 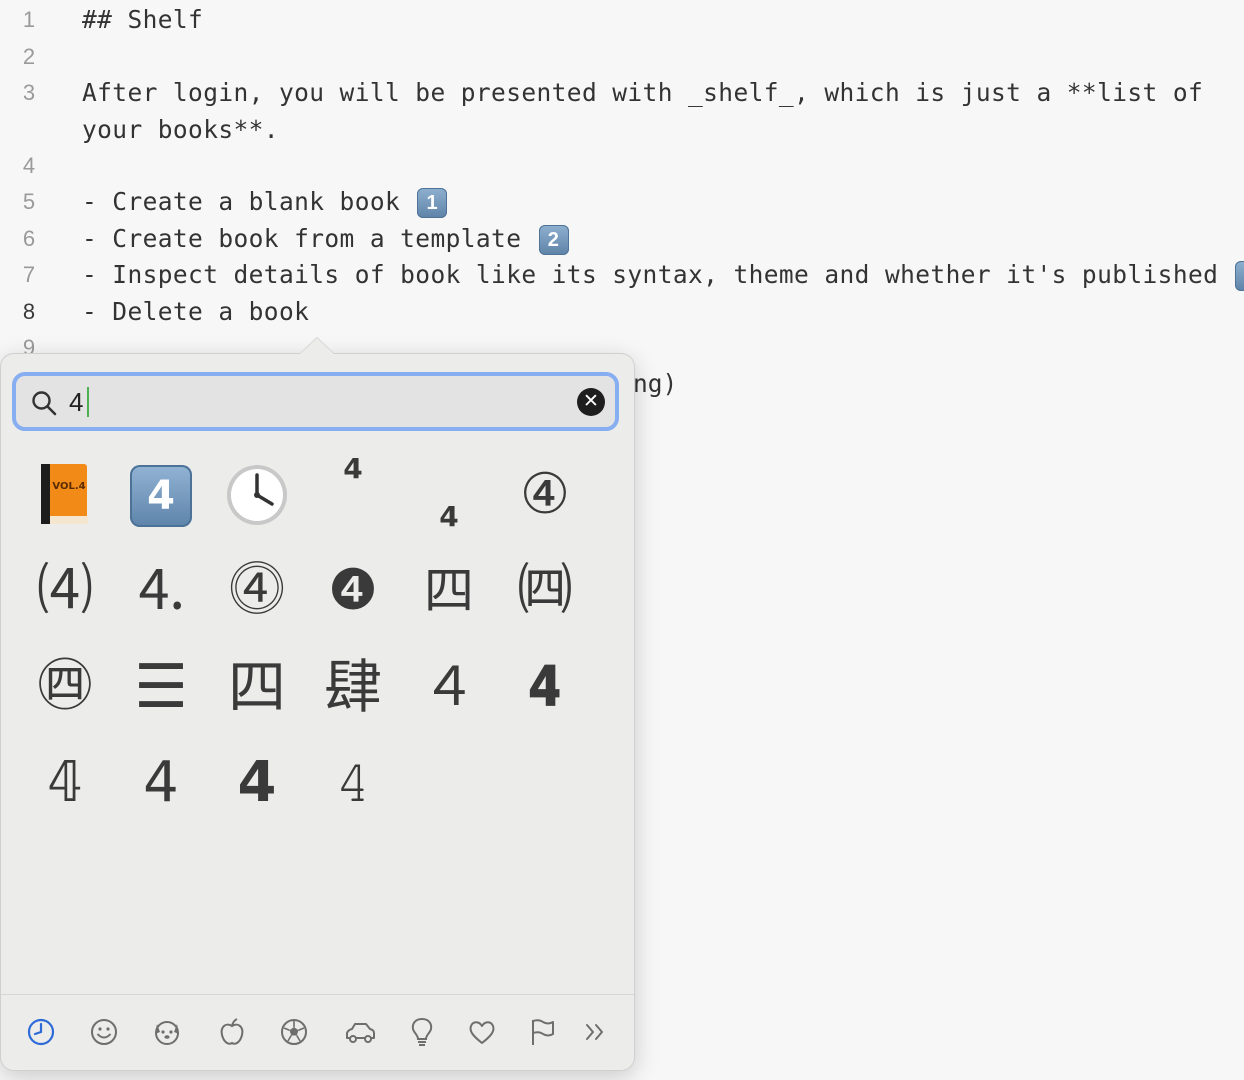 What do you see at coordinates (553, 240) in the screenshot?
I see `keycap-2-emoji: 2` at bounding box center [553, 240].